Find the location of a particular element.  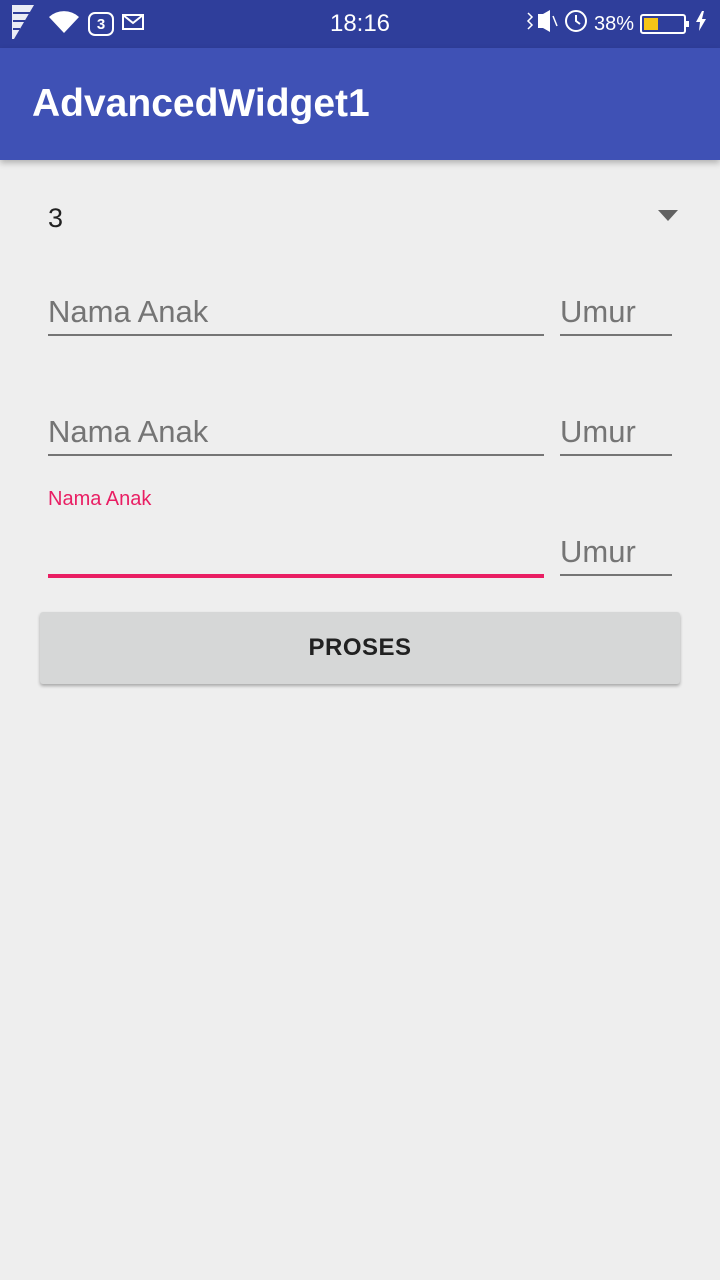

count-spinner: 3 is located at coordinates (365, 218).